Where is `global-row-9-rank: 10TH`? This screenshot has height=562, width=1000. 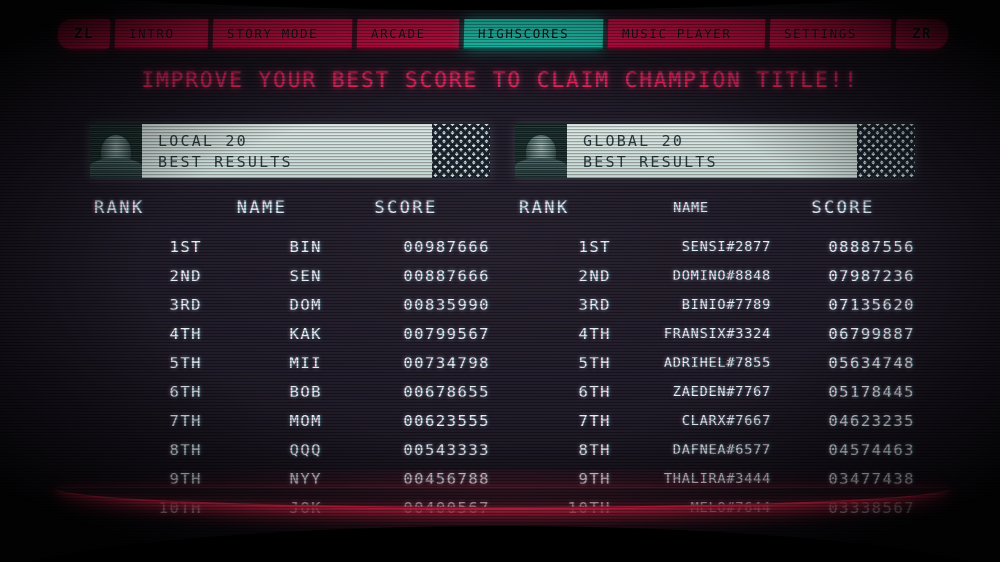 global-row-9-rank: 10TH is located at coordinates (589, 507).